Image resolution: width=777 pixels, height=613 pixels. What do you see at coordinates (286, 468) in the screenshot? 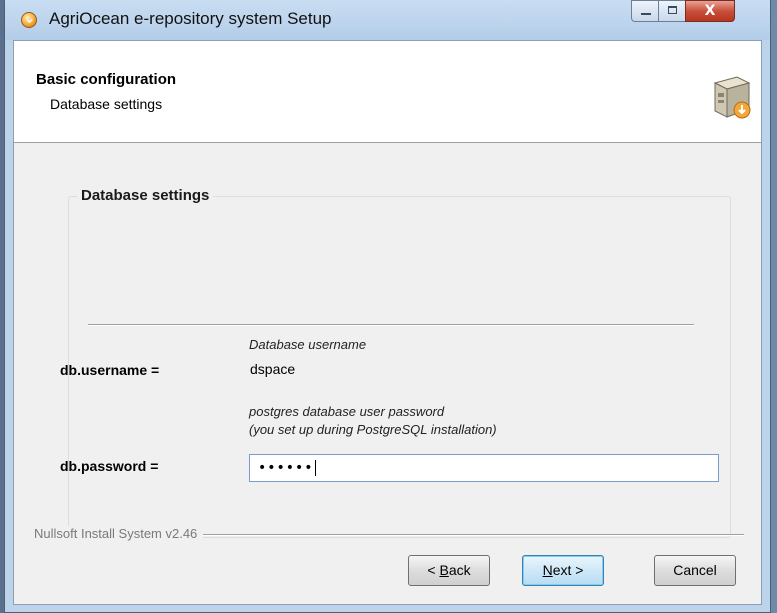
I see `password-masked-value: ••••••` at bounding box center [286, 468].